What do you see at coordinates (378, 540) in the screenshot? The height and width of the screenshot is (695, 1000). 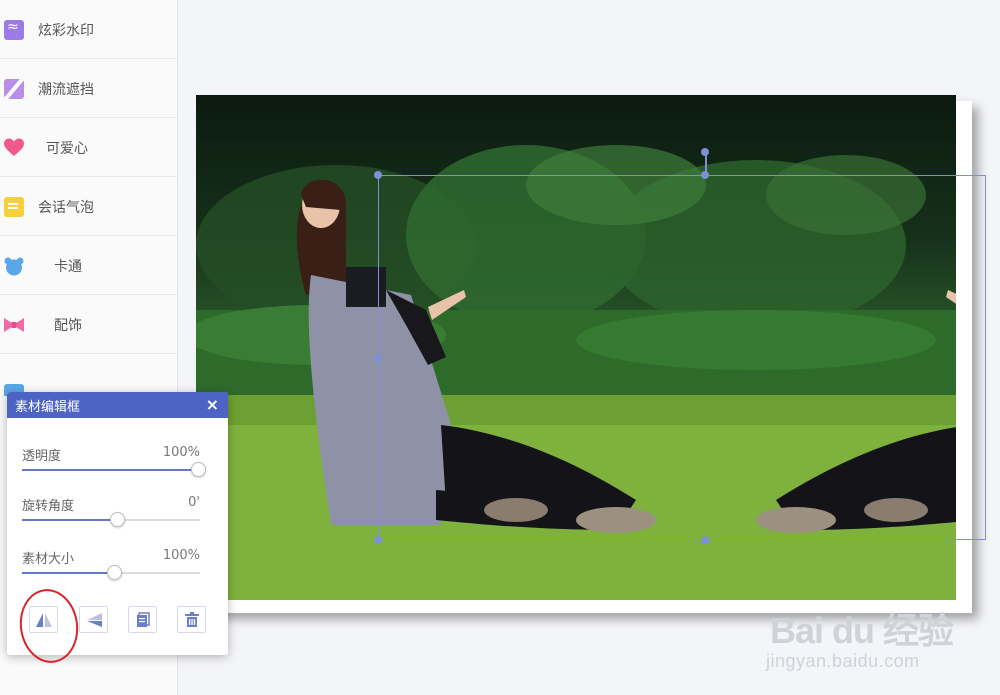 I see `resize-handle-bottom-left` at bounding box center [378, 540].